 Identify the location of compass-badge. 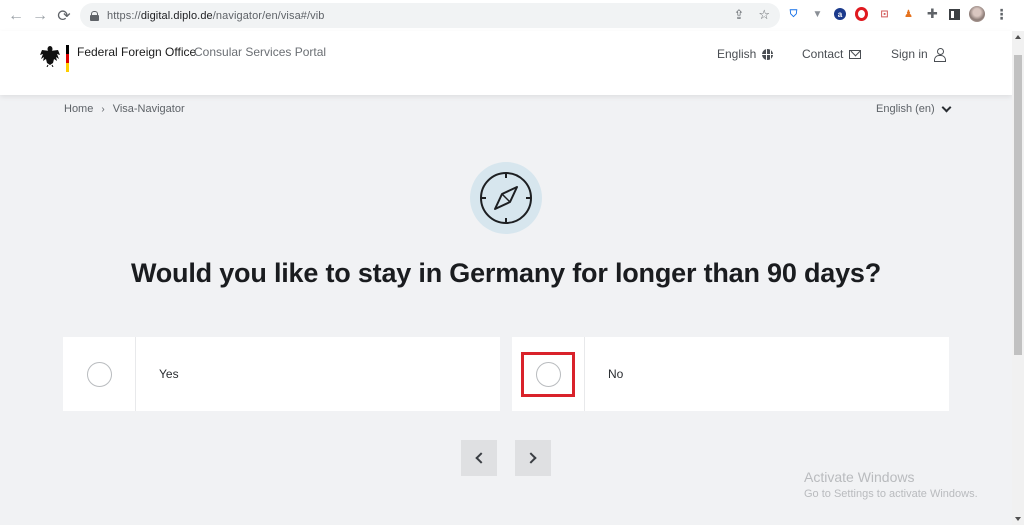
(506, 198).